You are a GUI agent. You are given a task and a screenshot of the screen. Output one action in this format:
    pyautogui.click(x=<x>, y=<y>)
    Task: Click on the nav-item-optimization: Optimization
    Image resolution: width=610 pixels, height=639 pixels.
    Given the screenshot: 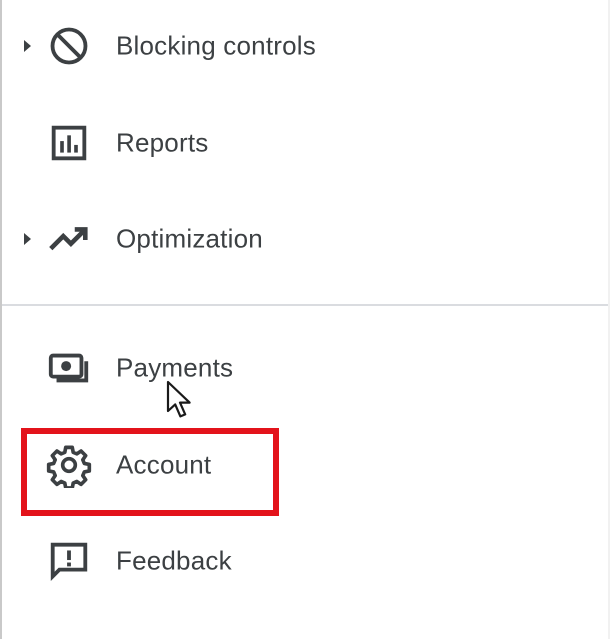 What is the action you would take?
    pyautogui.click(x=302, y=239)
    